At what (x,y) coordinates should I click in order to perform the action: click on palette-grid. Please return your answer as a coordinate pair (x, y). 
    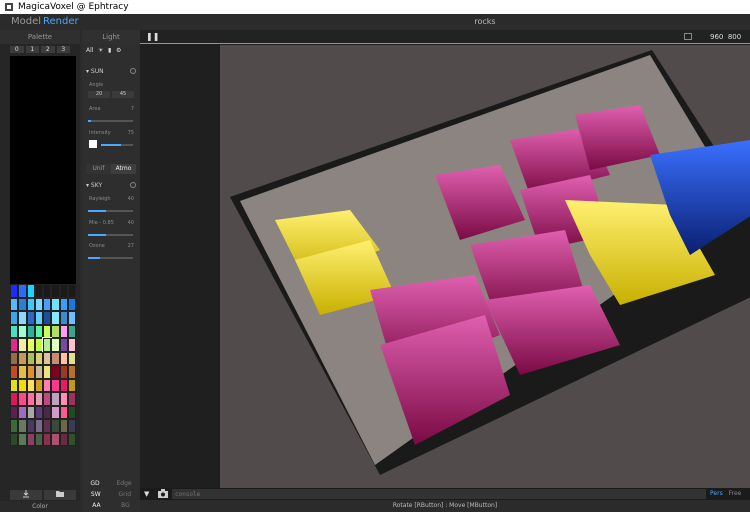
    Looking at the image, I should click on (43, 365).